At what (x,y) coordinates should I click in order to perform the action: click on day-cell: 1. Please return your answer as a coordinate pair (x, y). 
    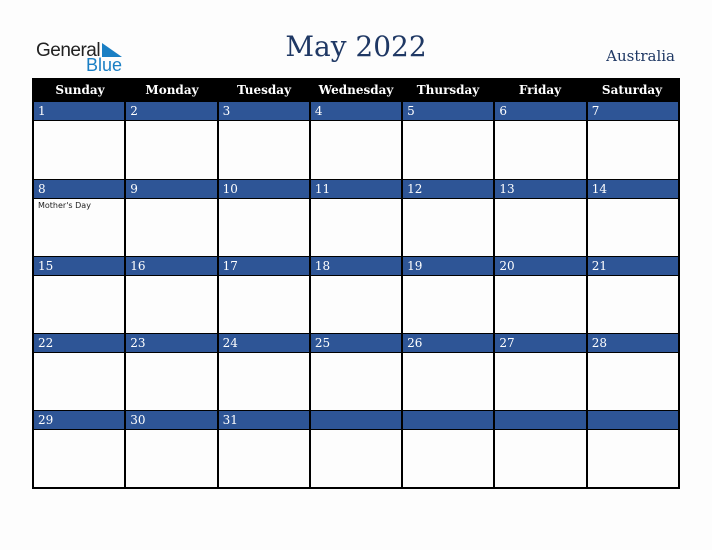
    Looking at the image, I should click on (79, 140).